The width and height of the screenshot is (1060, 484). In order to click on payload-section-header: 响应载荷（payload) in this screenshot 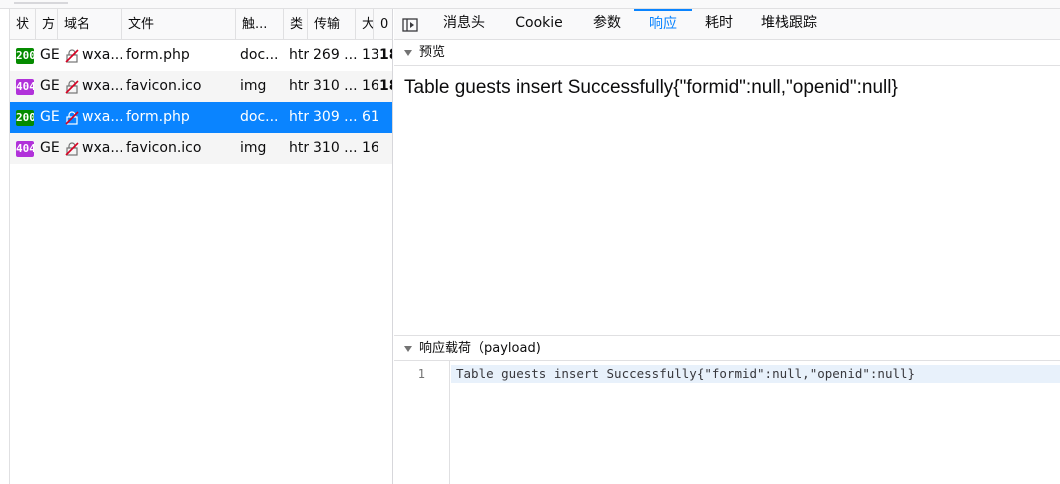, I will do `click(727, 348)`.